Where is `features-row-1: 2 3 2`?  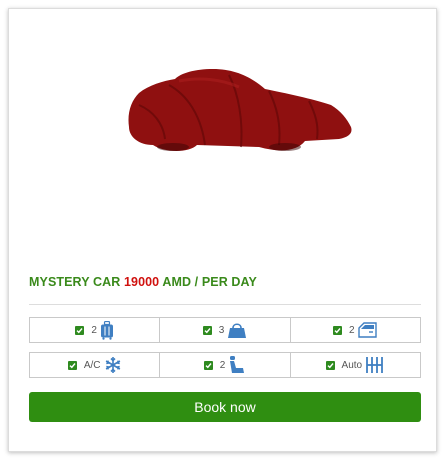
features-row-1: 2 3 2 is located at coordinates (225, 330).